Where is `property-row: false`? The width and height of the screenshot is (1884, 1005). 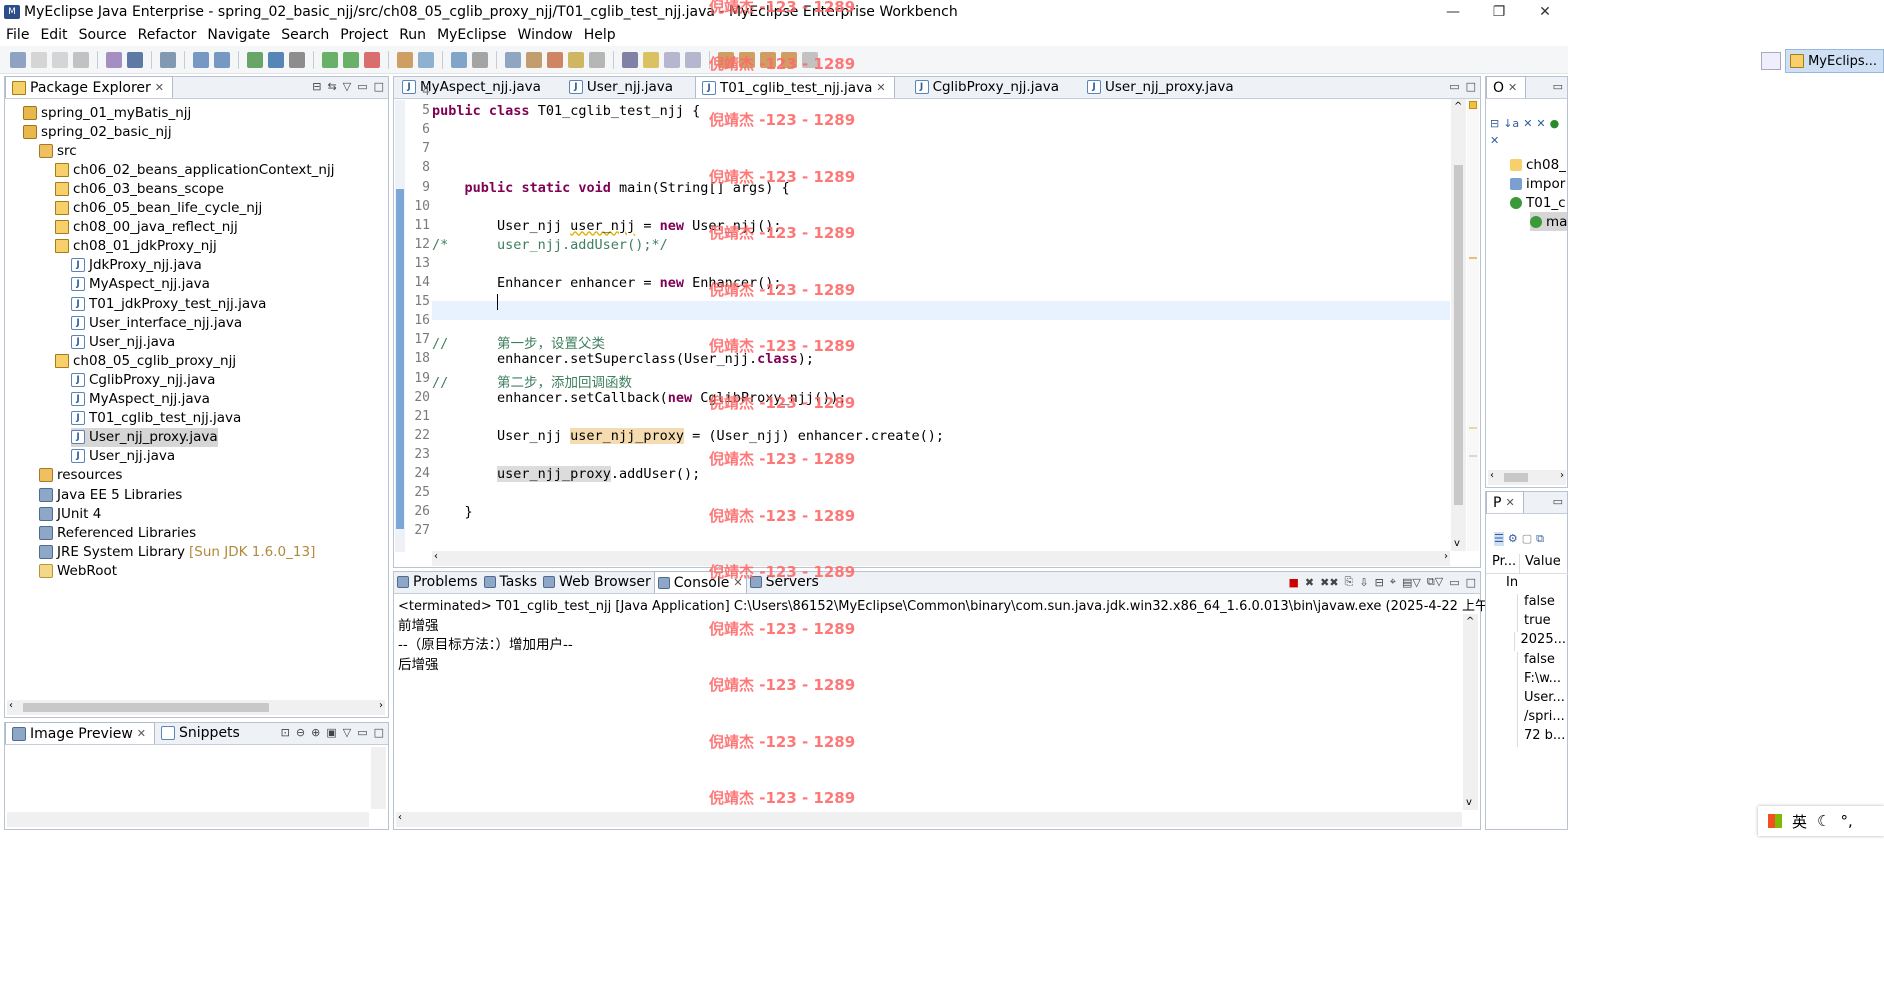 property-row: false is located at coordinates (1526, 661).